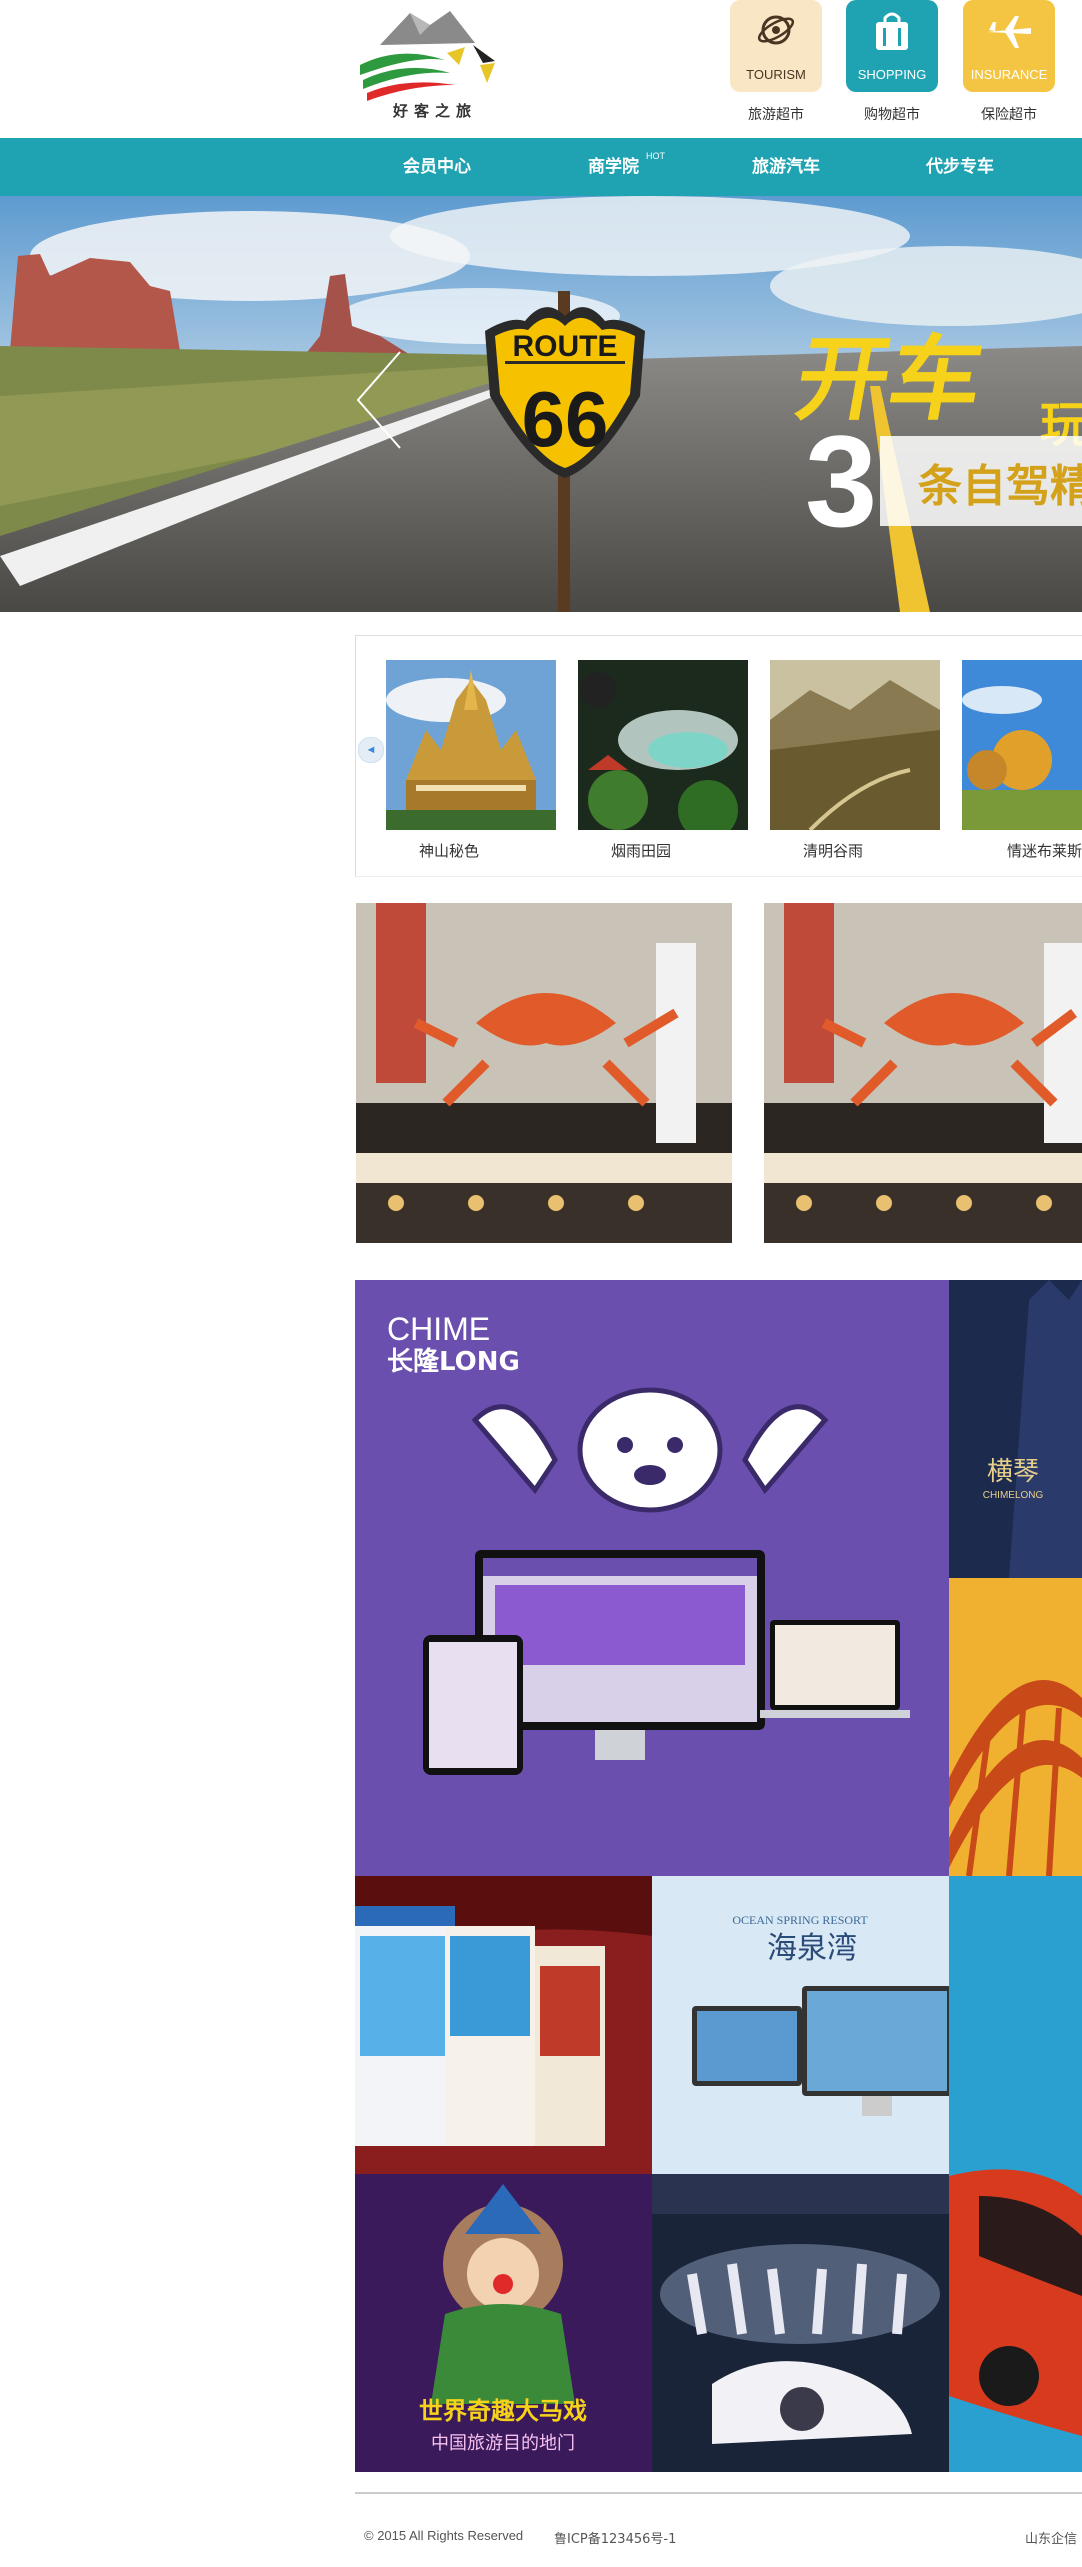 The width and height of the screenshot is (1082, 2567). I want to click on tourism-tile: TOURISM, so click(776, 46).